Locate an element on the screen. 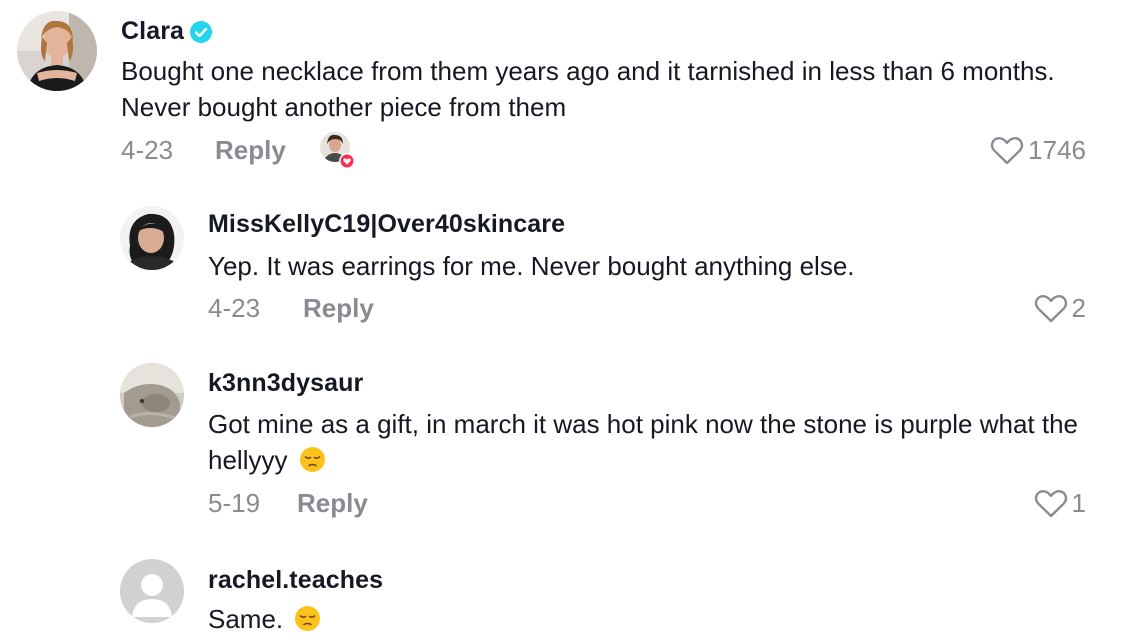  like-count: 1 is located at coordinates (1078, 503).